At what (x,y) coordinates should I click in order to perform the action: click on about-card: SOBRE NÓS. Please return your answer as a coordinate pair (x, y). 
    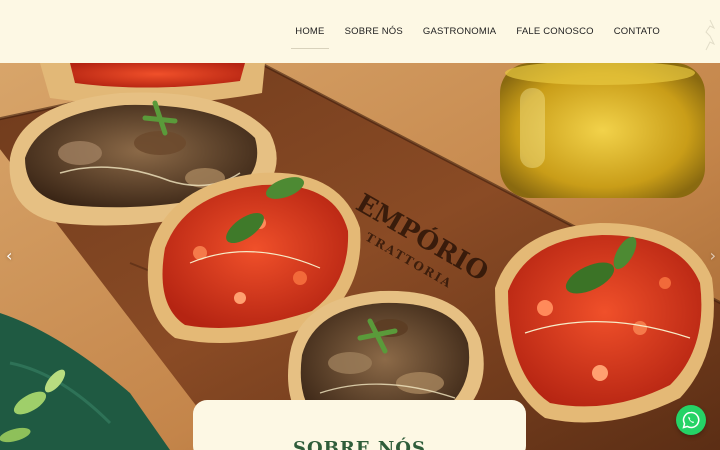
    Looking at the image, I should click on (359, 425).